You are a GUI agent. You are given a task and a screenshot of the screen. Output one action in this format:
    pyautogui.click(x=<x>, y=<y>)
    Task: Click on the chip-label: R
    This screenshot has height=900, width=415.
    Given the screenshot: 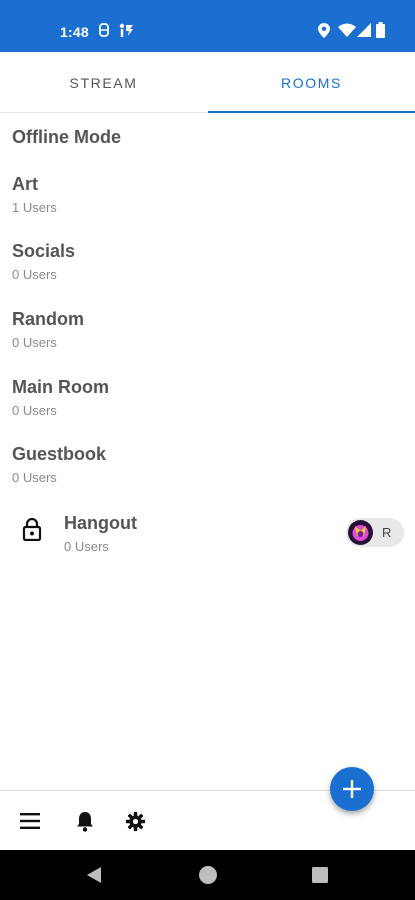 What is the action you would take?
    pyautogui.click(x=387, y=532)
    